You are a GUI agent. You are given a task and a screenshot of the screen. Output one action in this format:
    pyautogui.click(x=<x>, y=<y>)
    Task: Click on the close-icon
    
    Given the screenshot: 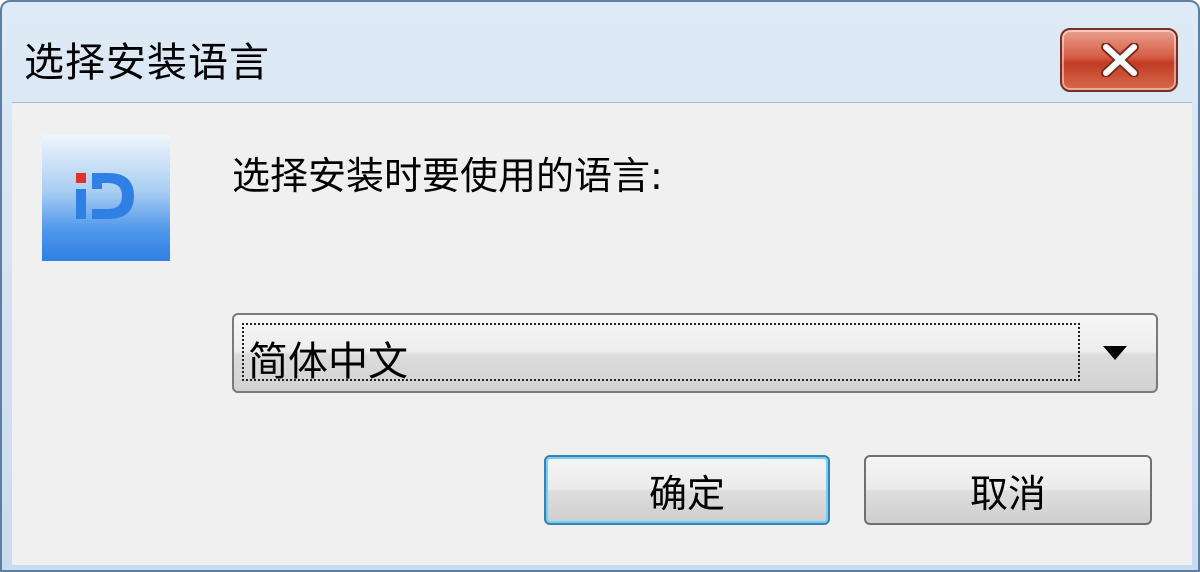 What is the action you would take?
    pyautogui.click(x=1120, y=60)
    